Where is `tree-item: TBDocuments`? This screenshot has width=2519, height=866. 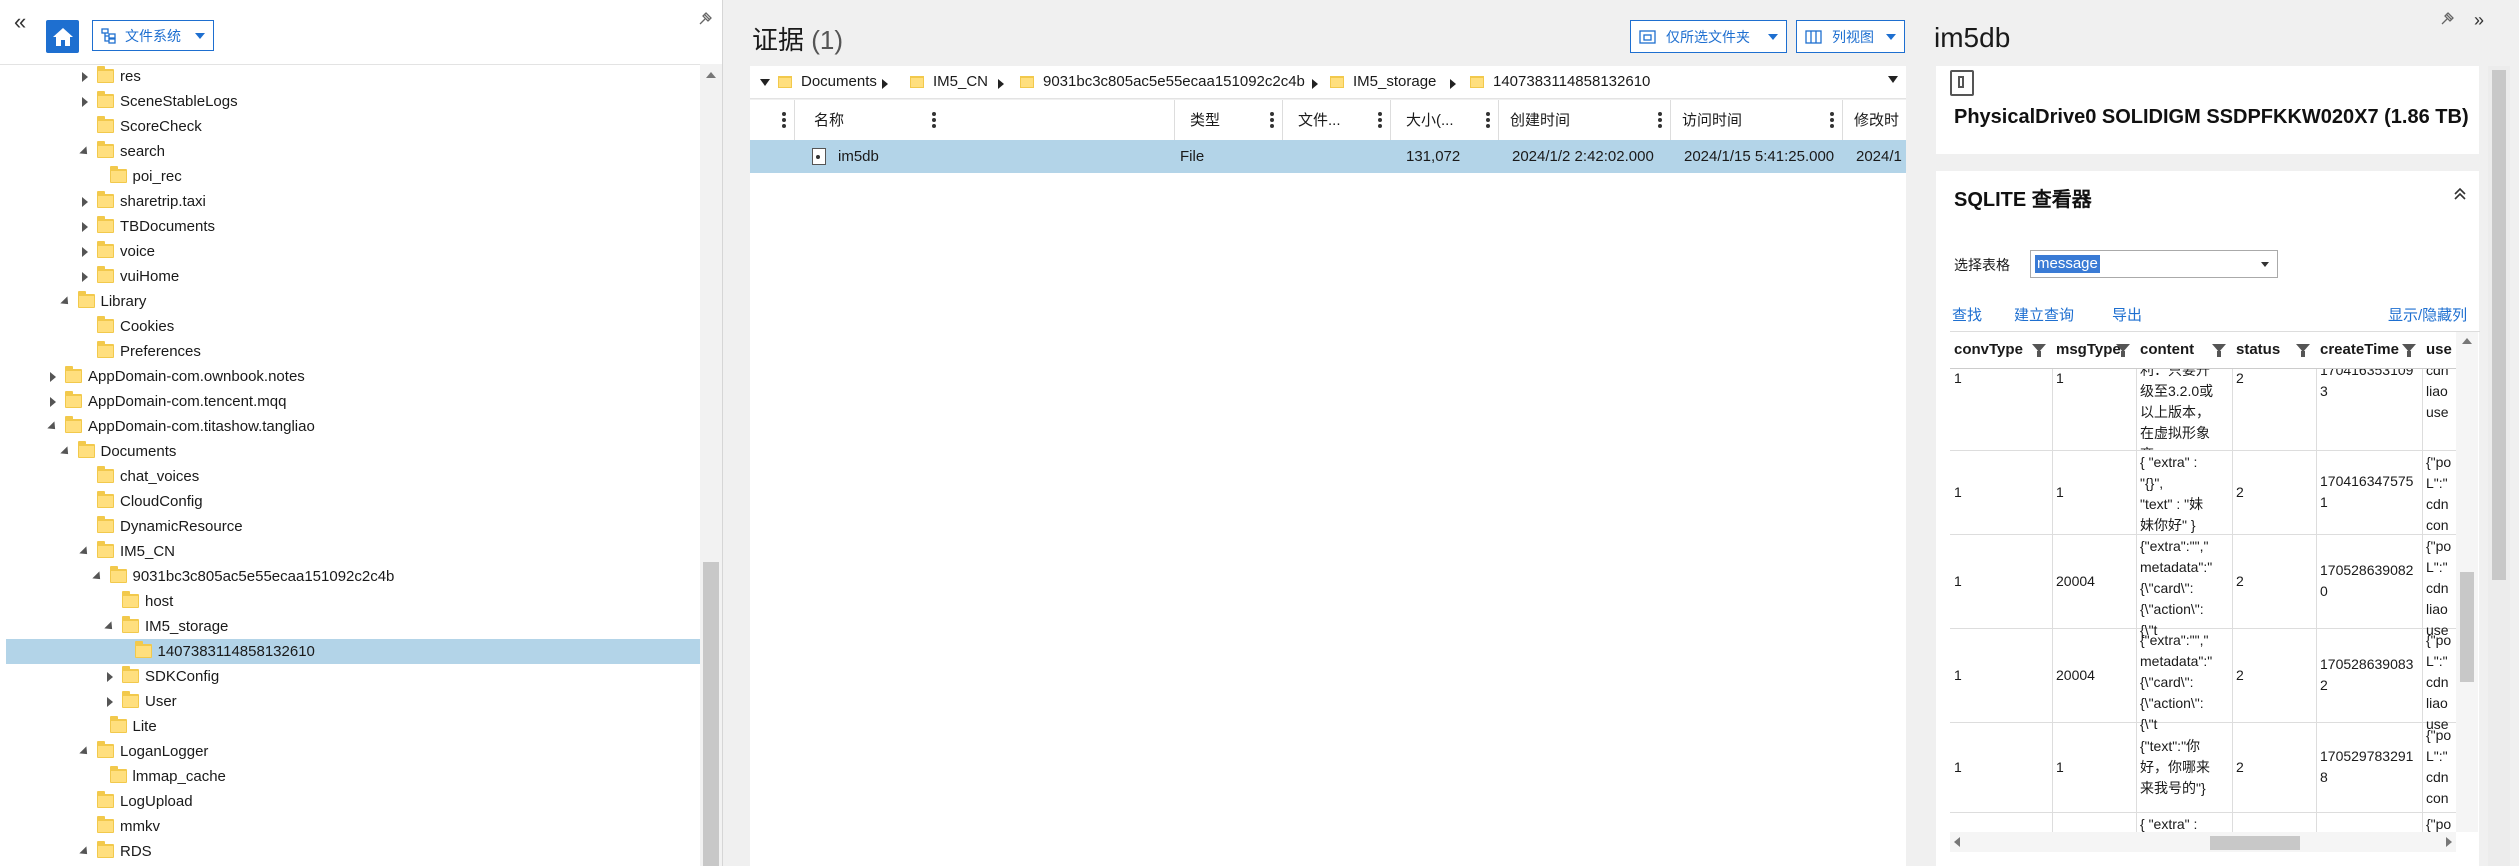 tree-item: TBDocuments is located at coordinates (353, 226).